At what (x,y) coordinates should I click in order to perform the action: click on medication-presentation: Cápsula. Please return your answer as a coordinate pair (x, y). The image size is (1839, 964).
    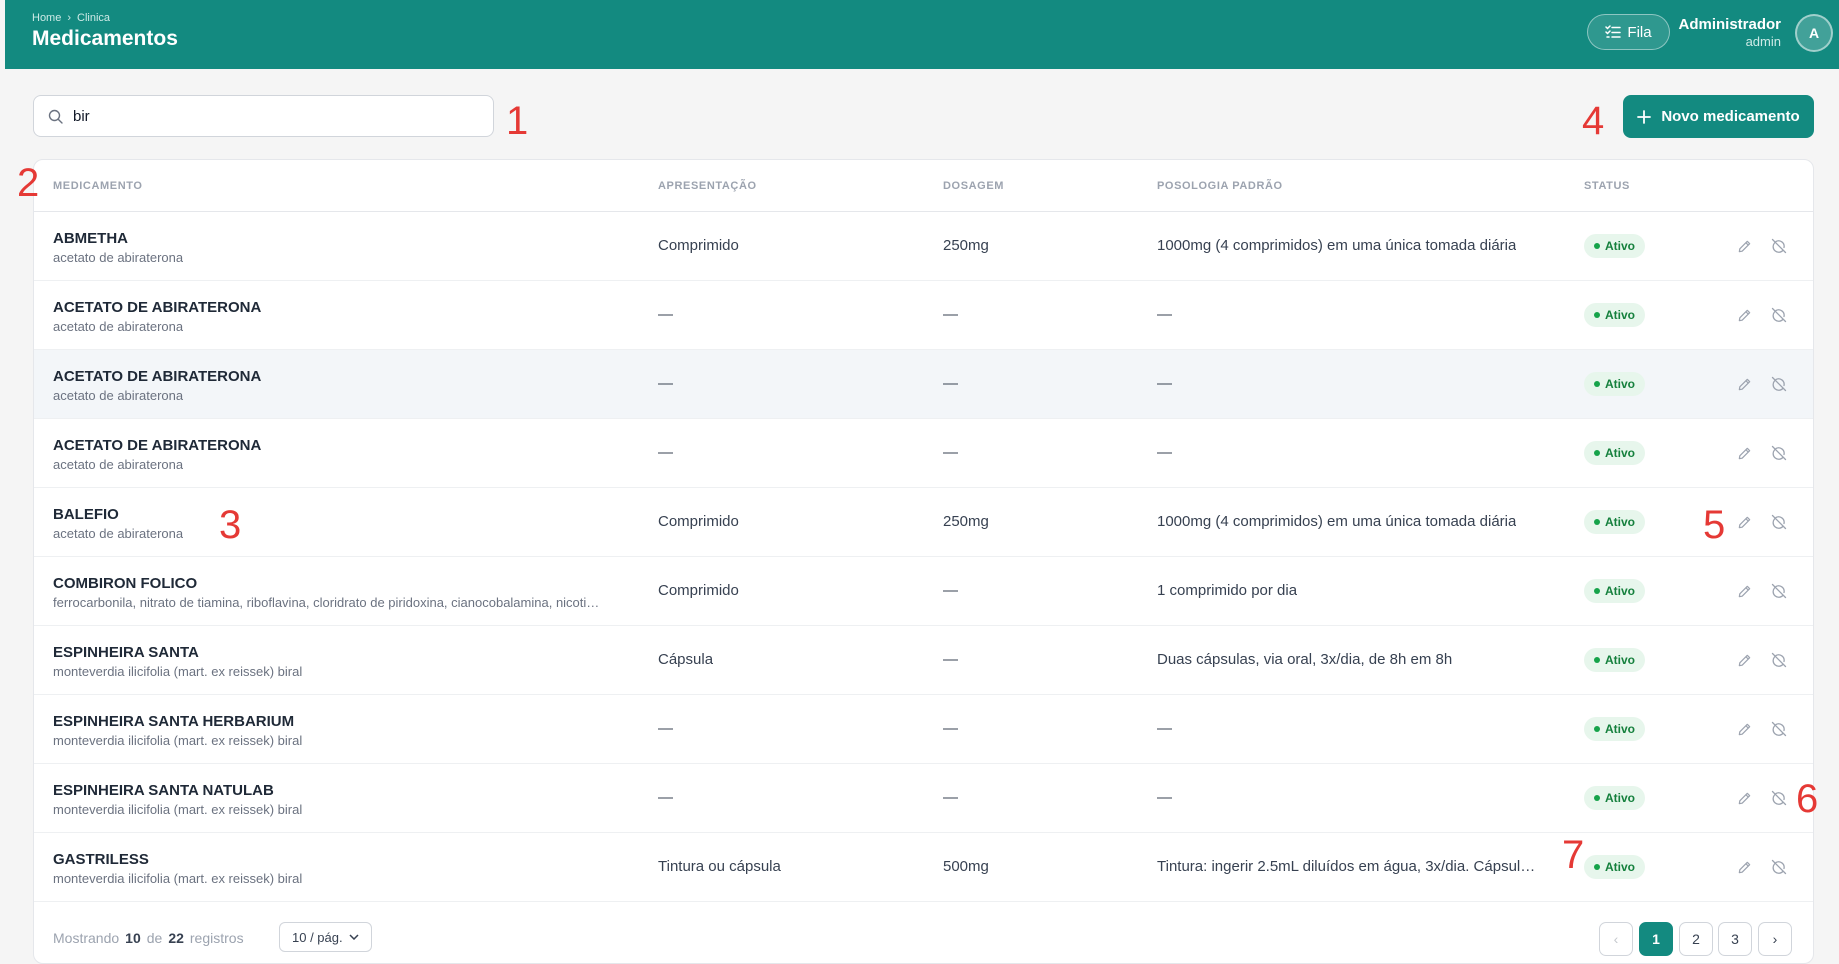
    Looking at the image, I should click on (686, 659).